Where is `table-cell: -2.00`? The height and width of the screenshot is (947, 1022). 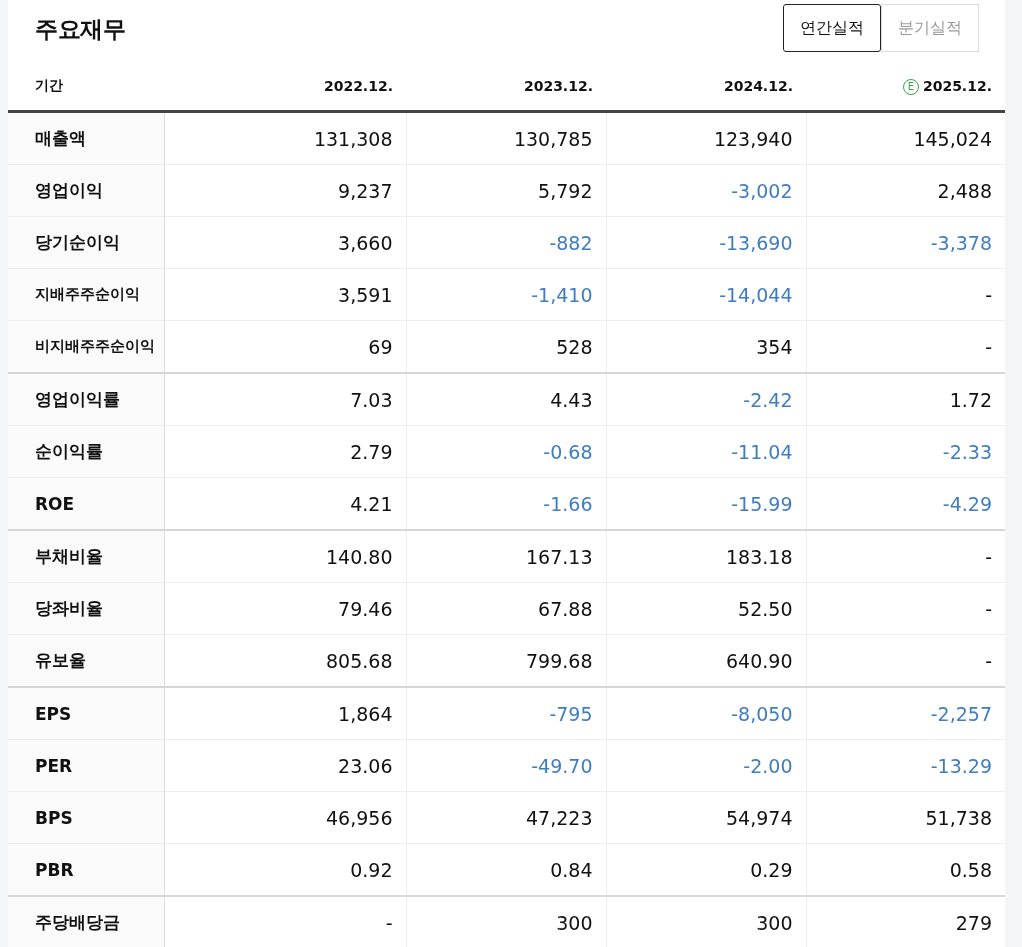 table-cell: -2.00 is located at coordinates (706, 765).